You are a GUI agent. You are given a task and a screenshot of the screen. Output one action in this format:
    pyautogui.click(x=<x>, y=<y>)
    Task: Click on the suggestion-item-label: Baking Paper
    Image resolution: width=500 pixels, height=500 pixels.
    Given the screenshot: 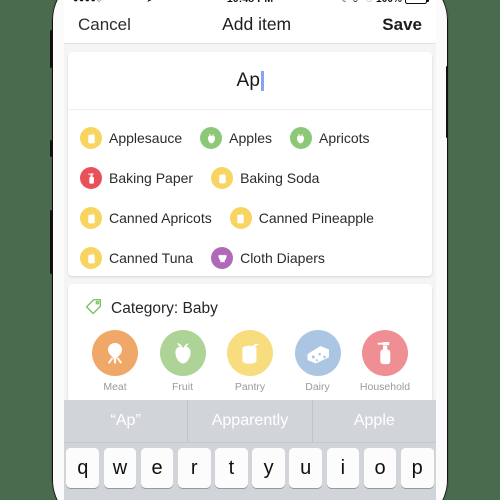 What is the action you would take?
    pyautogui.click(x=151, y=178)
    